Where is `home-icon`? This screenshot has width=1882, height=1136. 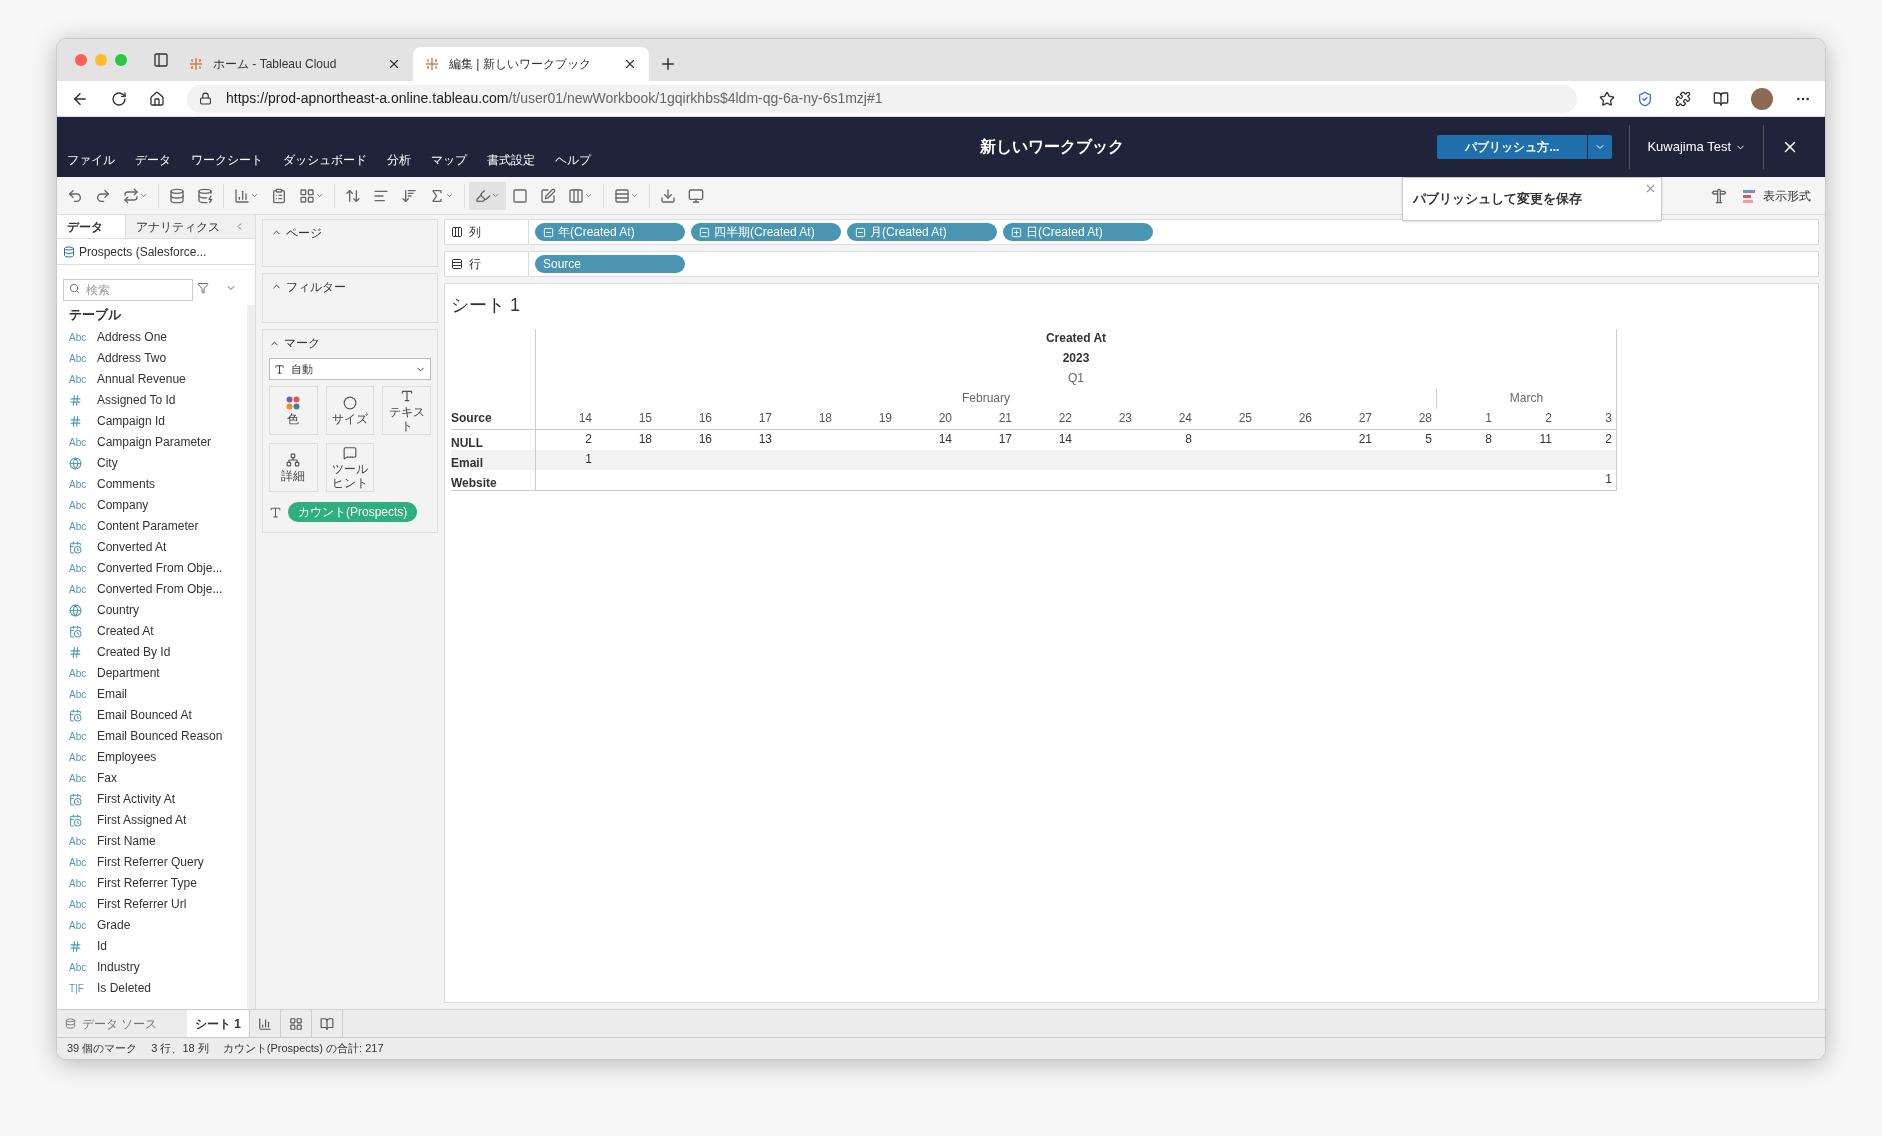
home-icon is located at coordinates (157, 98).